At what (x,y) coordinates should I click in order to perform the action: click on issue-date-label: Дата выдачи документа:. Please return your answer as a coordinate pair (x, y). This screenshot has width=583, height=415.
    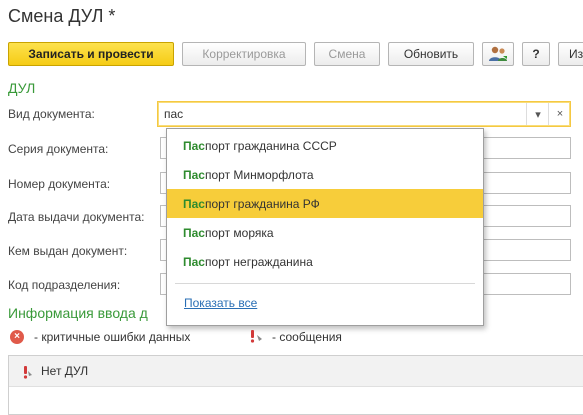
    Looking at the image, I should click on (76, 217).